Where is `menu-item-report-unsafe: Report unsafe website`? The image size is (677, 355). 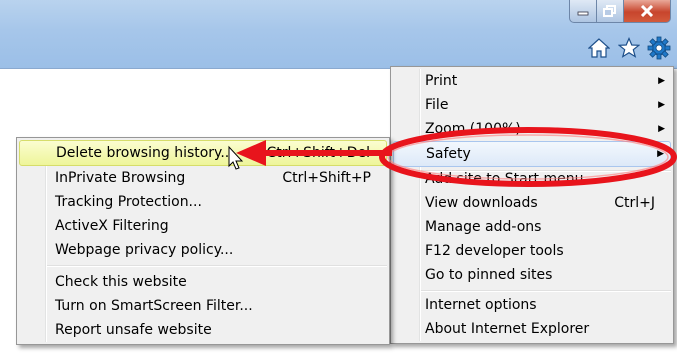
menu-item-report-unsafe: Report unsafe website is located at coordinates (203, 330).